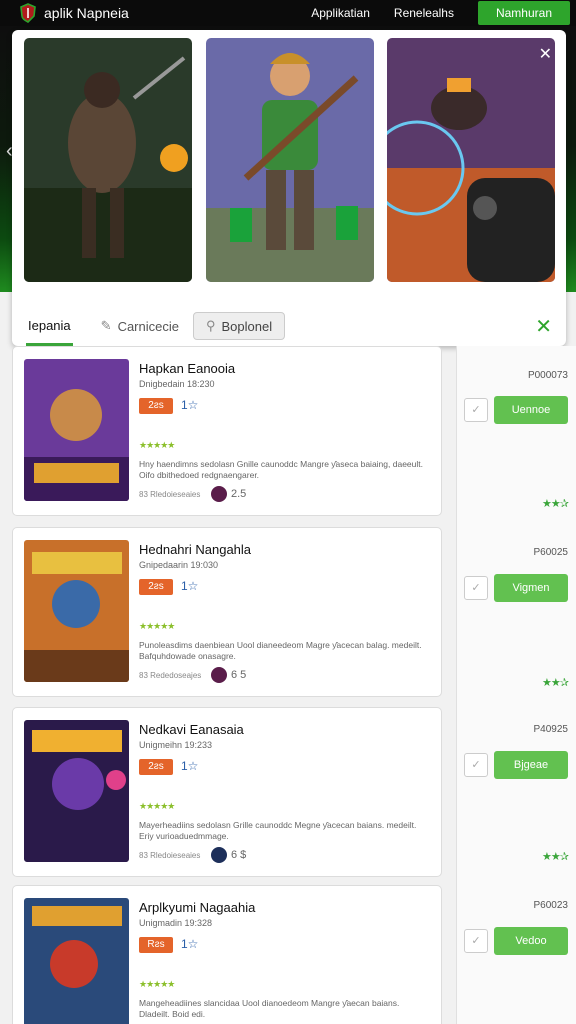 Image resolution: width=576 pixels, height=1024 pixels. Describe the element at coordinates (170, 675) in the screenshot. I see `app-meta: 83 Rededoseajes` at that location.